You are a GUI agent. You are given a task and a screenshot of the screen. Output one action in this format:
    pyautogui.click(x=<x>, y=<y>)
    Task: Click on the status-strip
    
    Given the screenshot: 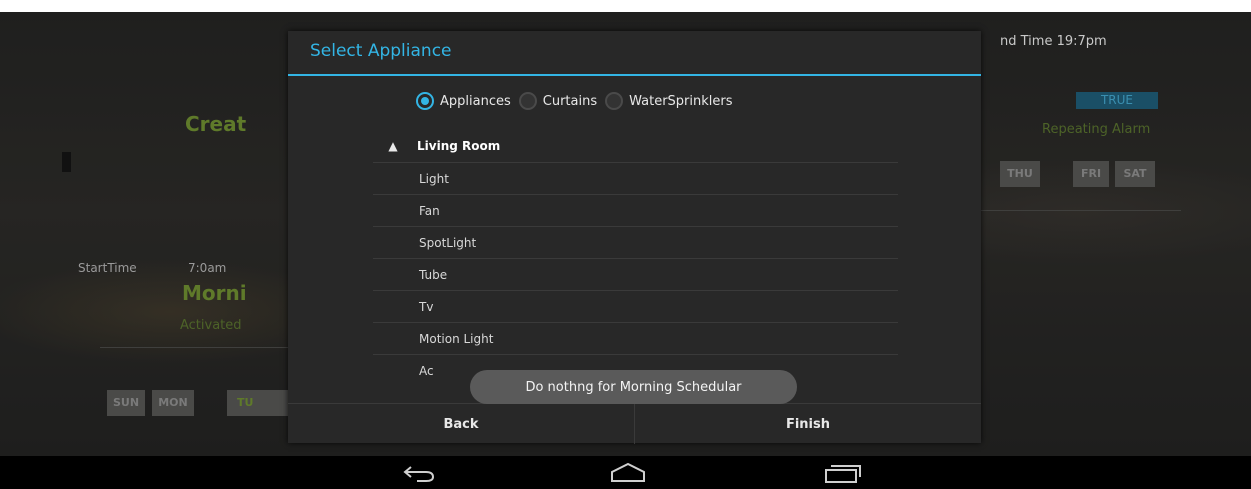 What is the action you would take?
    pyautogui.click(x=625, y=6)
    